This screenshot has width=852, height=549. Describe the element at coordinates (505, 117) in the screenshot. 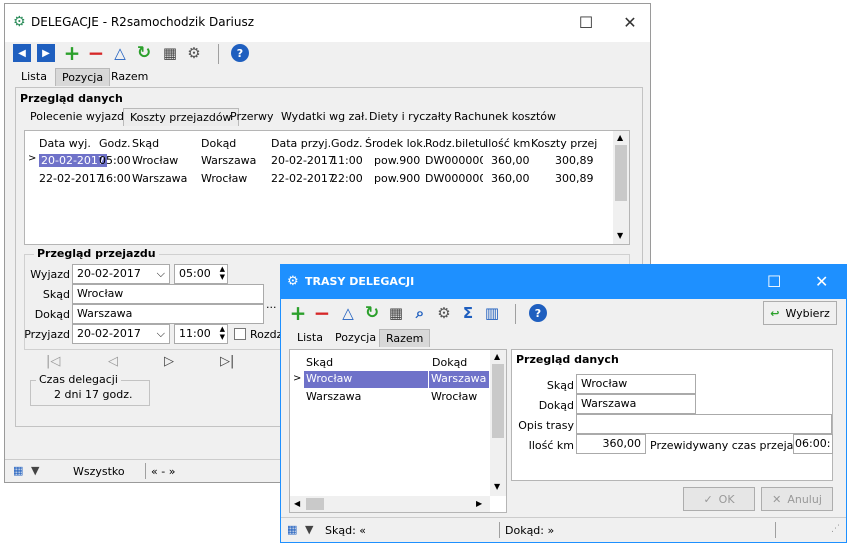

I see `subtab-rachunek: Rachunek kosztów` at that location.